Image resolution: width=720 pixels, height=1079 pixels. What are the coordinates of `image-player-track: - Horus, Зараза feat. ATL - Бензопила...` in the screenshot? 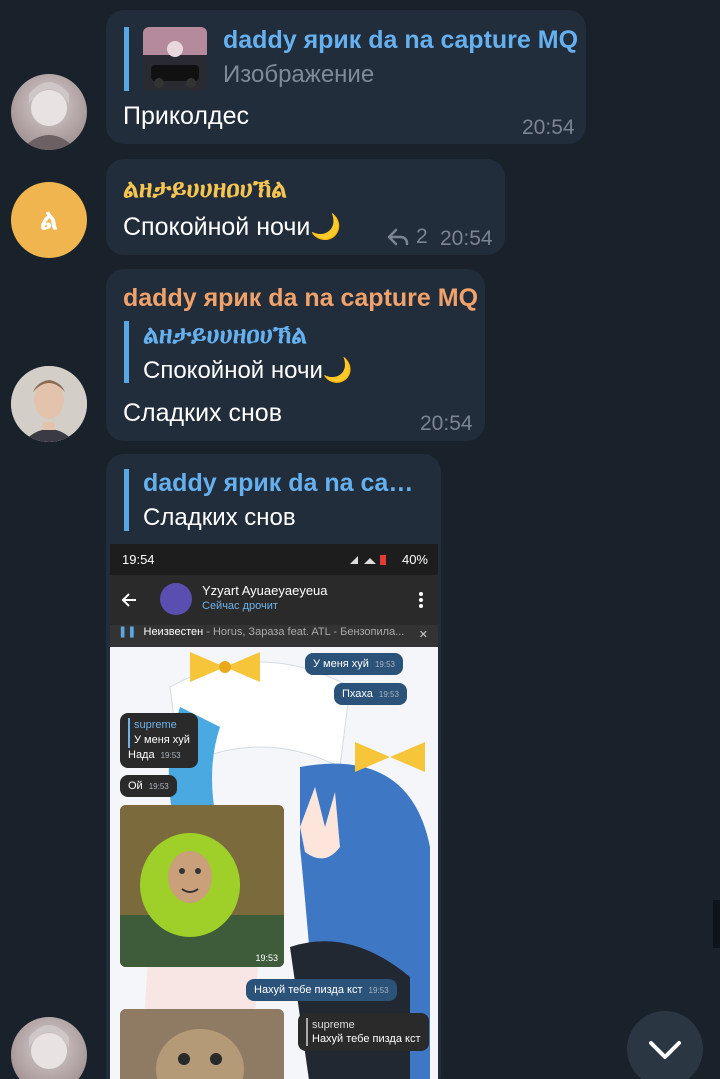 It's located at (304, 632).